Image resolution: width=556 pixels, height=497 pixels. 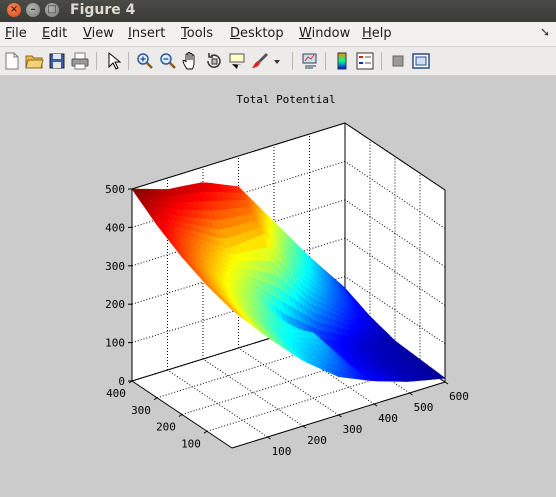 I want to click on dropdown-arrow-icon, so click(x=277, y=61).